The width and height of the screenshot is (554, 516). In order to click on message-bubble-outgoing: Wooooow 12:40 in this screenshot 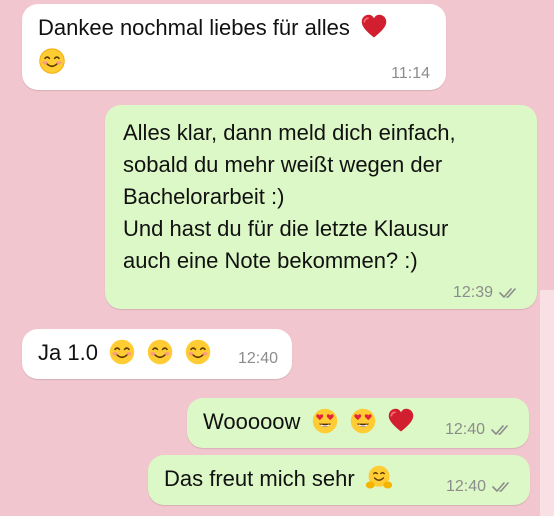, I will do `click(358, 423)`.